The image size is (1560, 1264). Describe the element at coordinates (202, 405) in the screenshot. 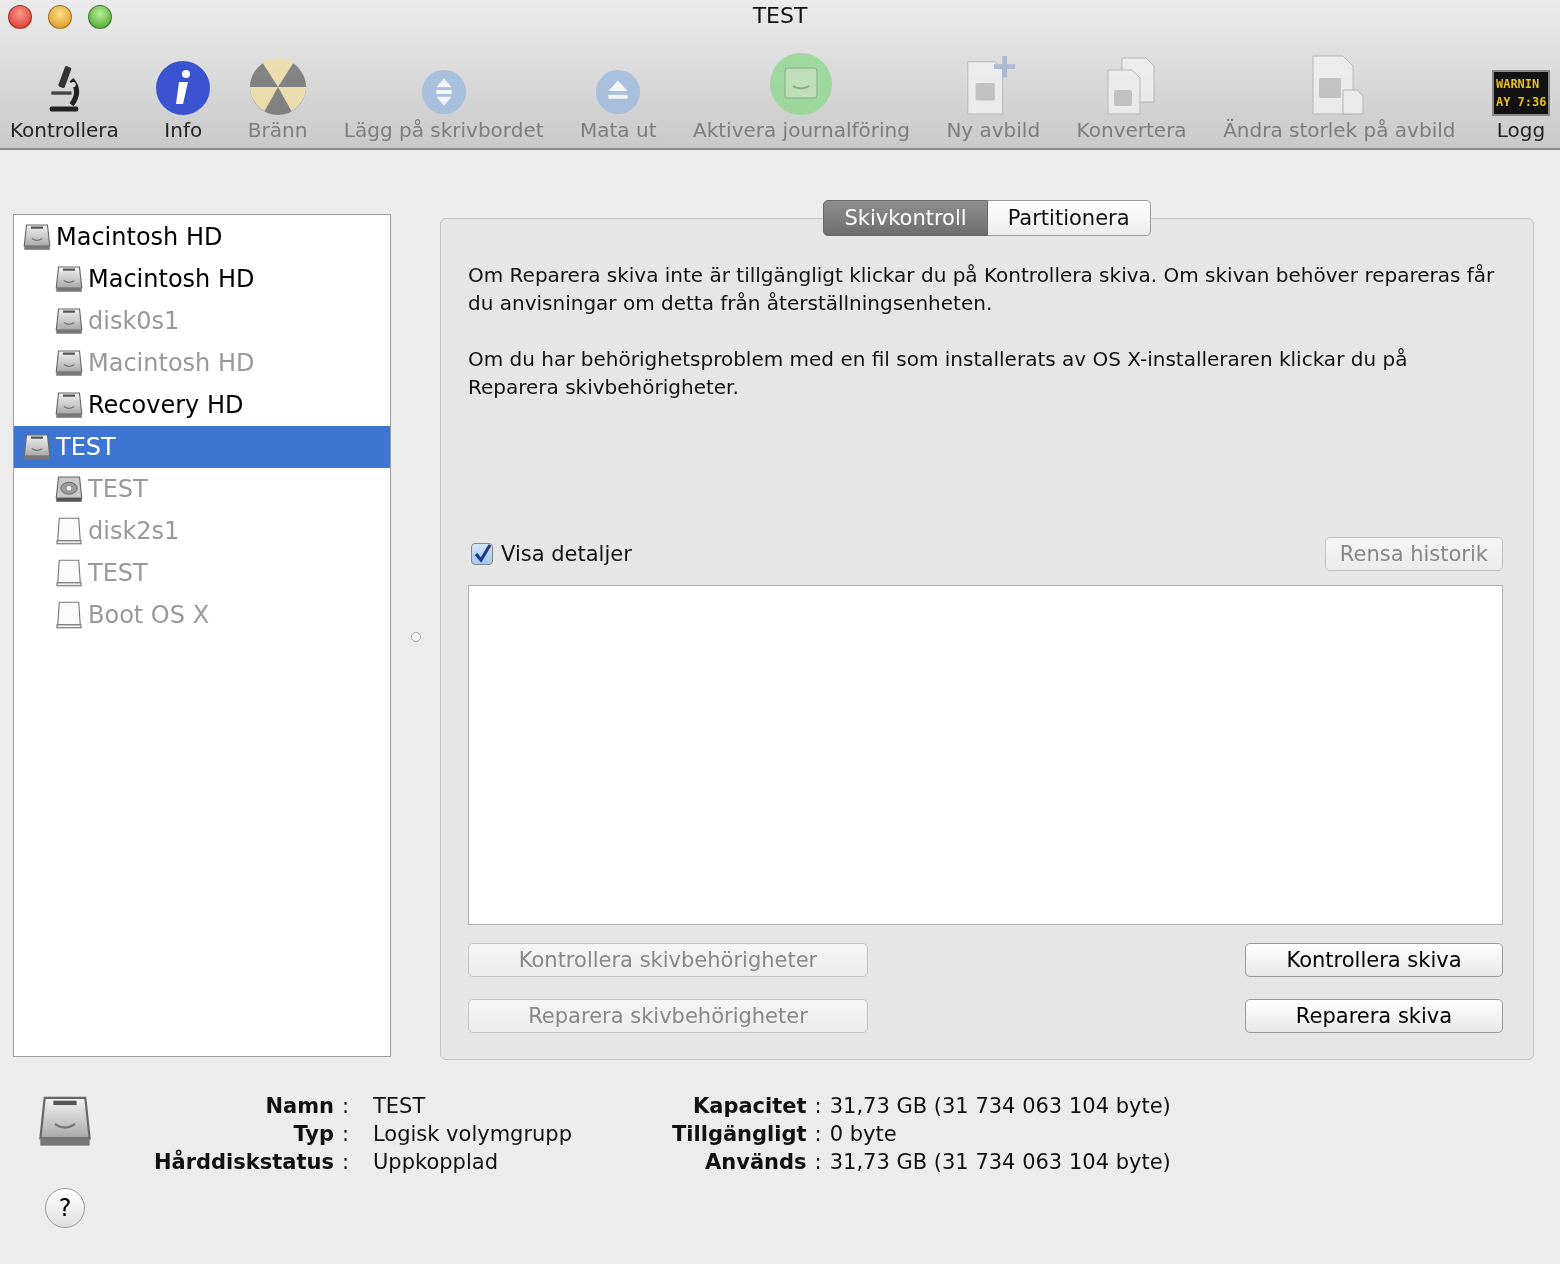

I see `disk-list-item: Recovery HD` at that location.